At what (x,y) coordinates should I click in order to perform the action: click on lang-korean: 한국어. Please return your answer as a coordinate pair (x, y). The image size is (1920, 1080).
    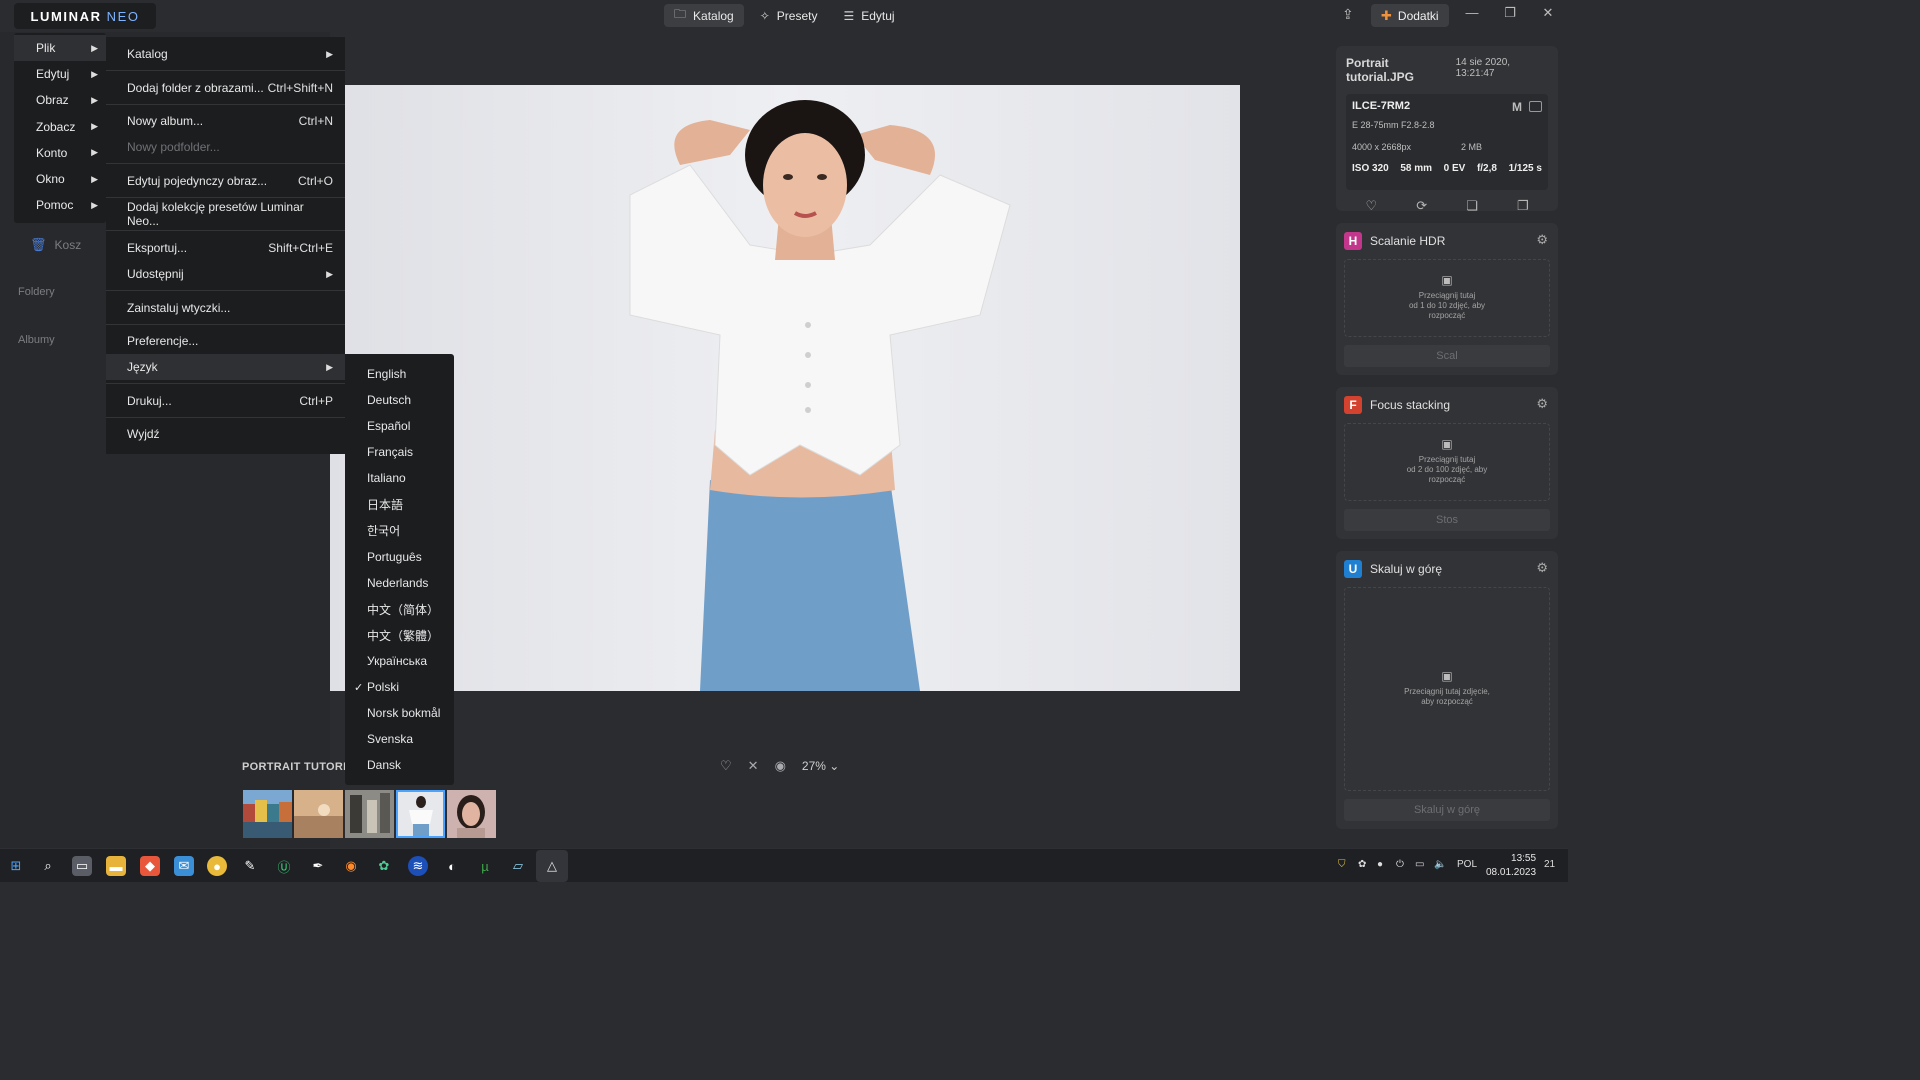
    Looking at the image, I should click on (399, 530).